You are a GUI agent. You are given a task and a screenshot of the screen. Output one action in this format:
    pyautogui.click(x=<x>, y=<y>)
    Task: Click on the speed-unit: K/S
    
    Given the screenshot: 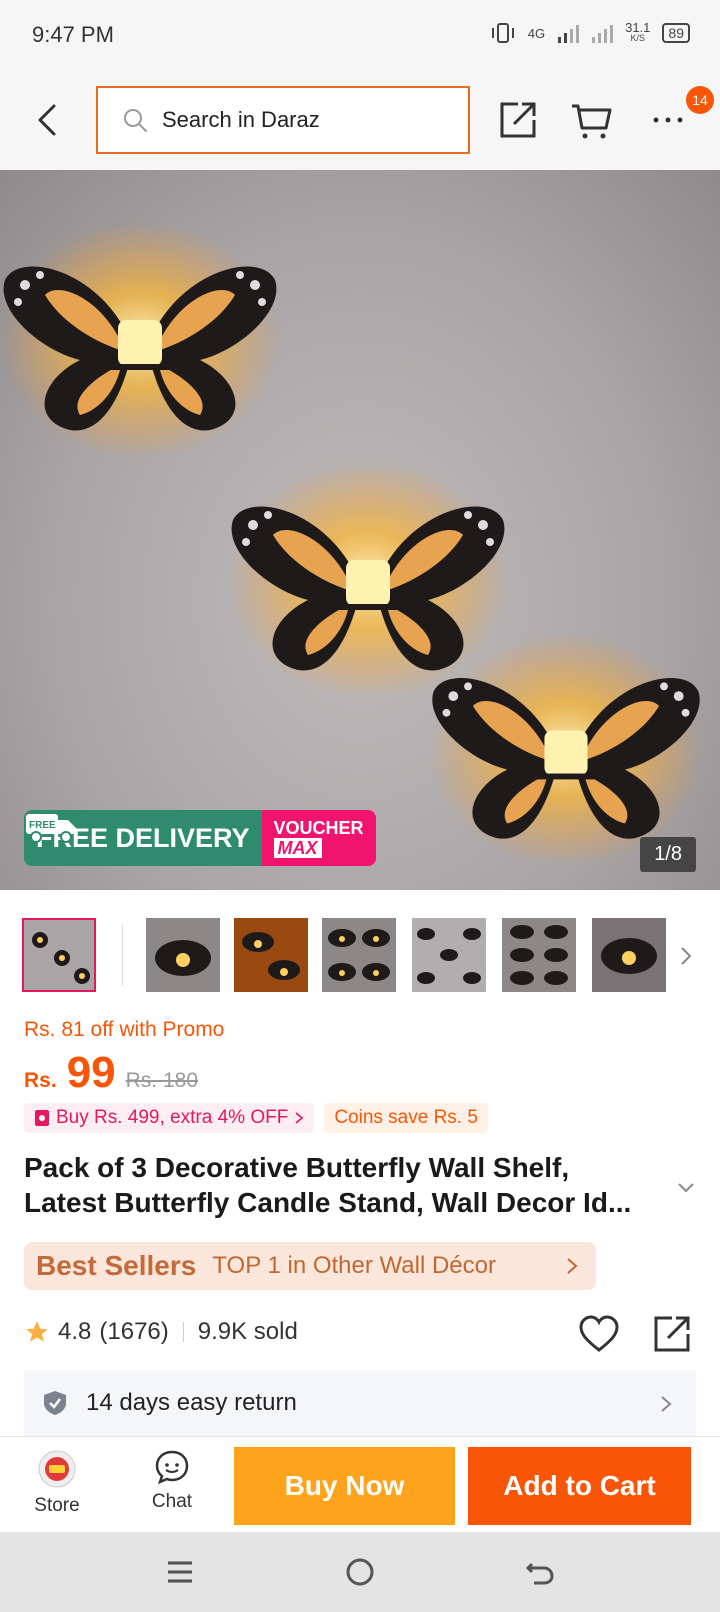 What is the action you would take?
    pyautogui.click(x=638, y=38)
    